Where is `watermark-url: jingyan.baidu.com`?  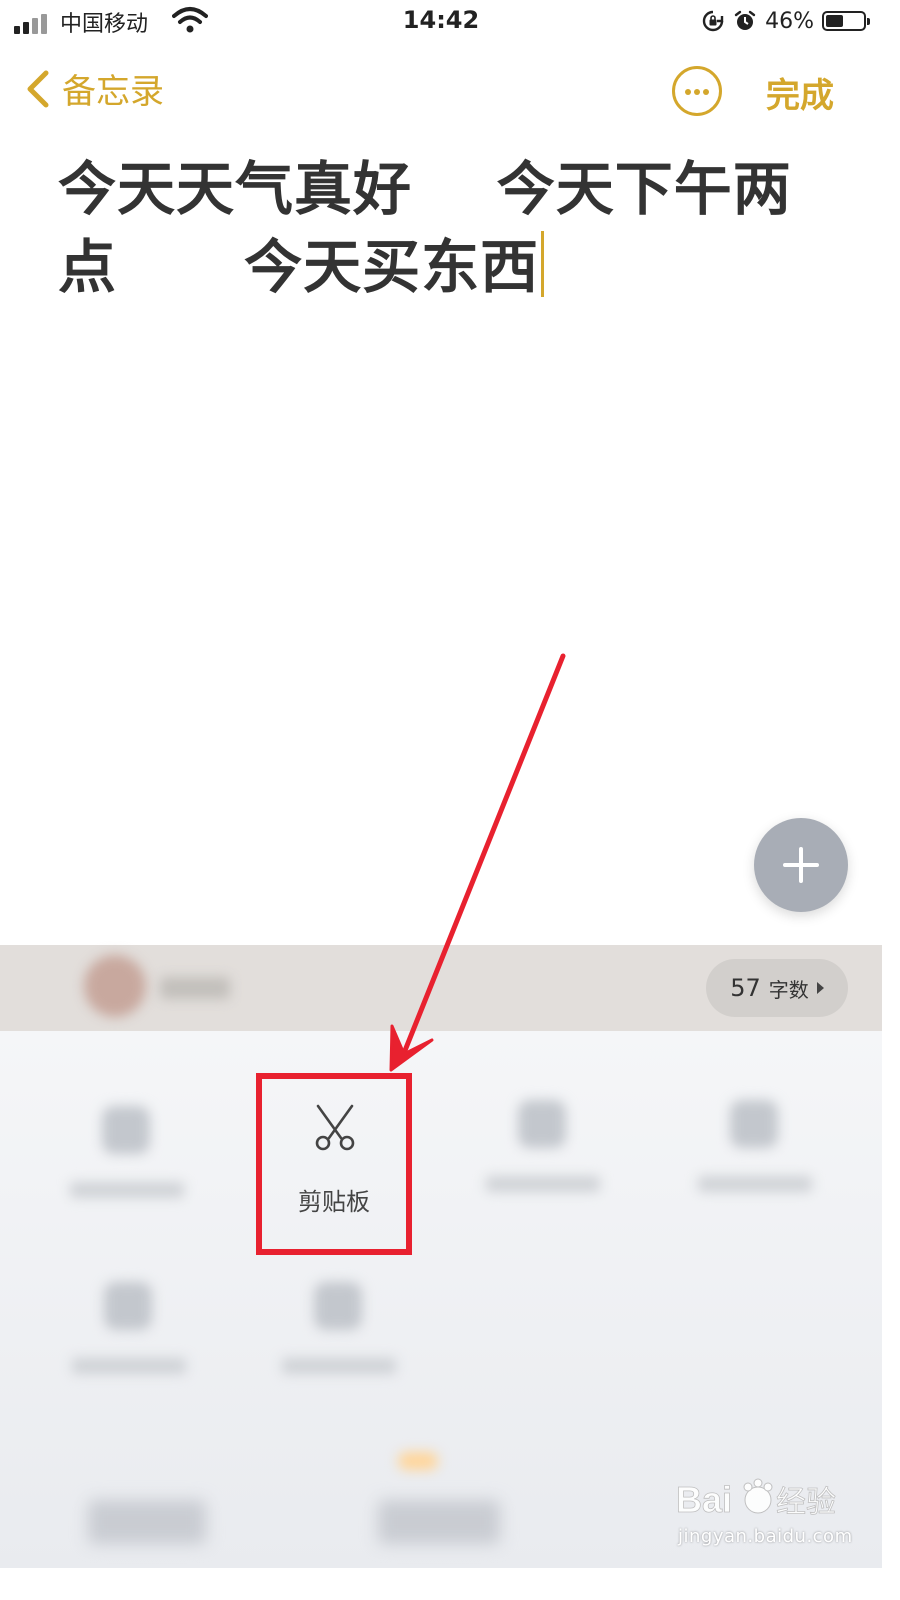 watermark-url: jingyan.baidu.com is located at coordinates (765, 1536).